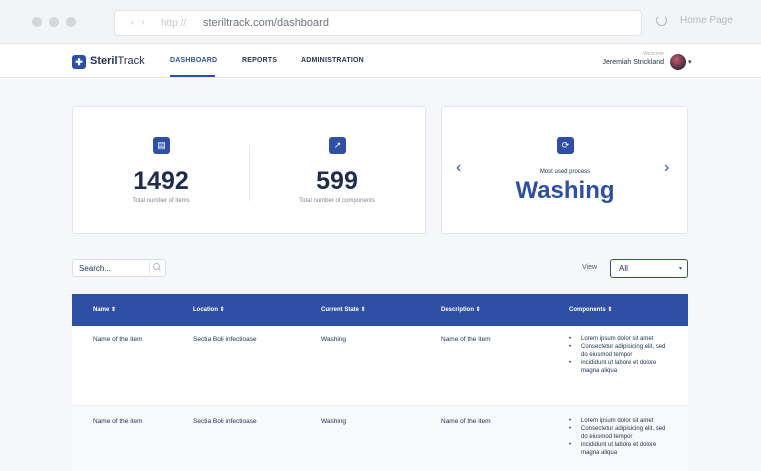 The image size is (761, 471). Describe the element at coordinates (161, 181) in the screenshot. I see `total-items-value: 1492` at that location.